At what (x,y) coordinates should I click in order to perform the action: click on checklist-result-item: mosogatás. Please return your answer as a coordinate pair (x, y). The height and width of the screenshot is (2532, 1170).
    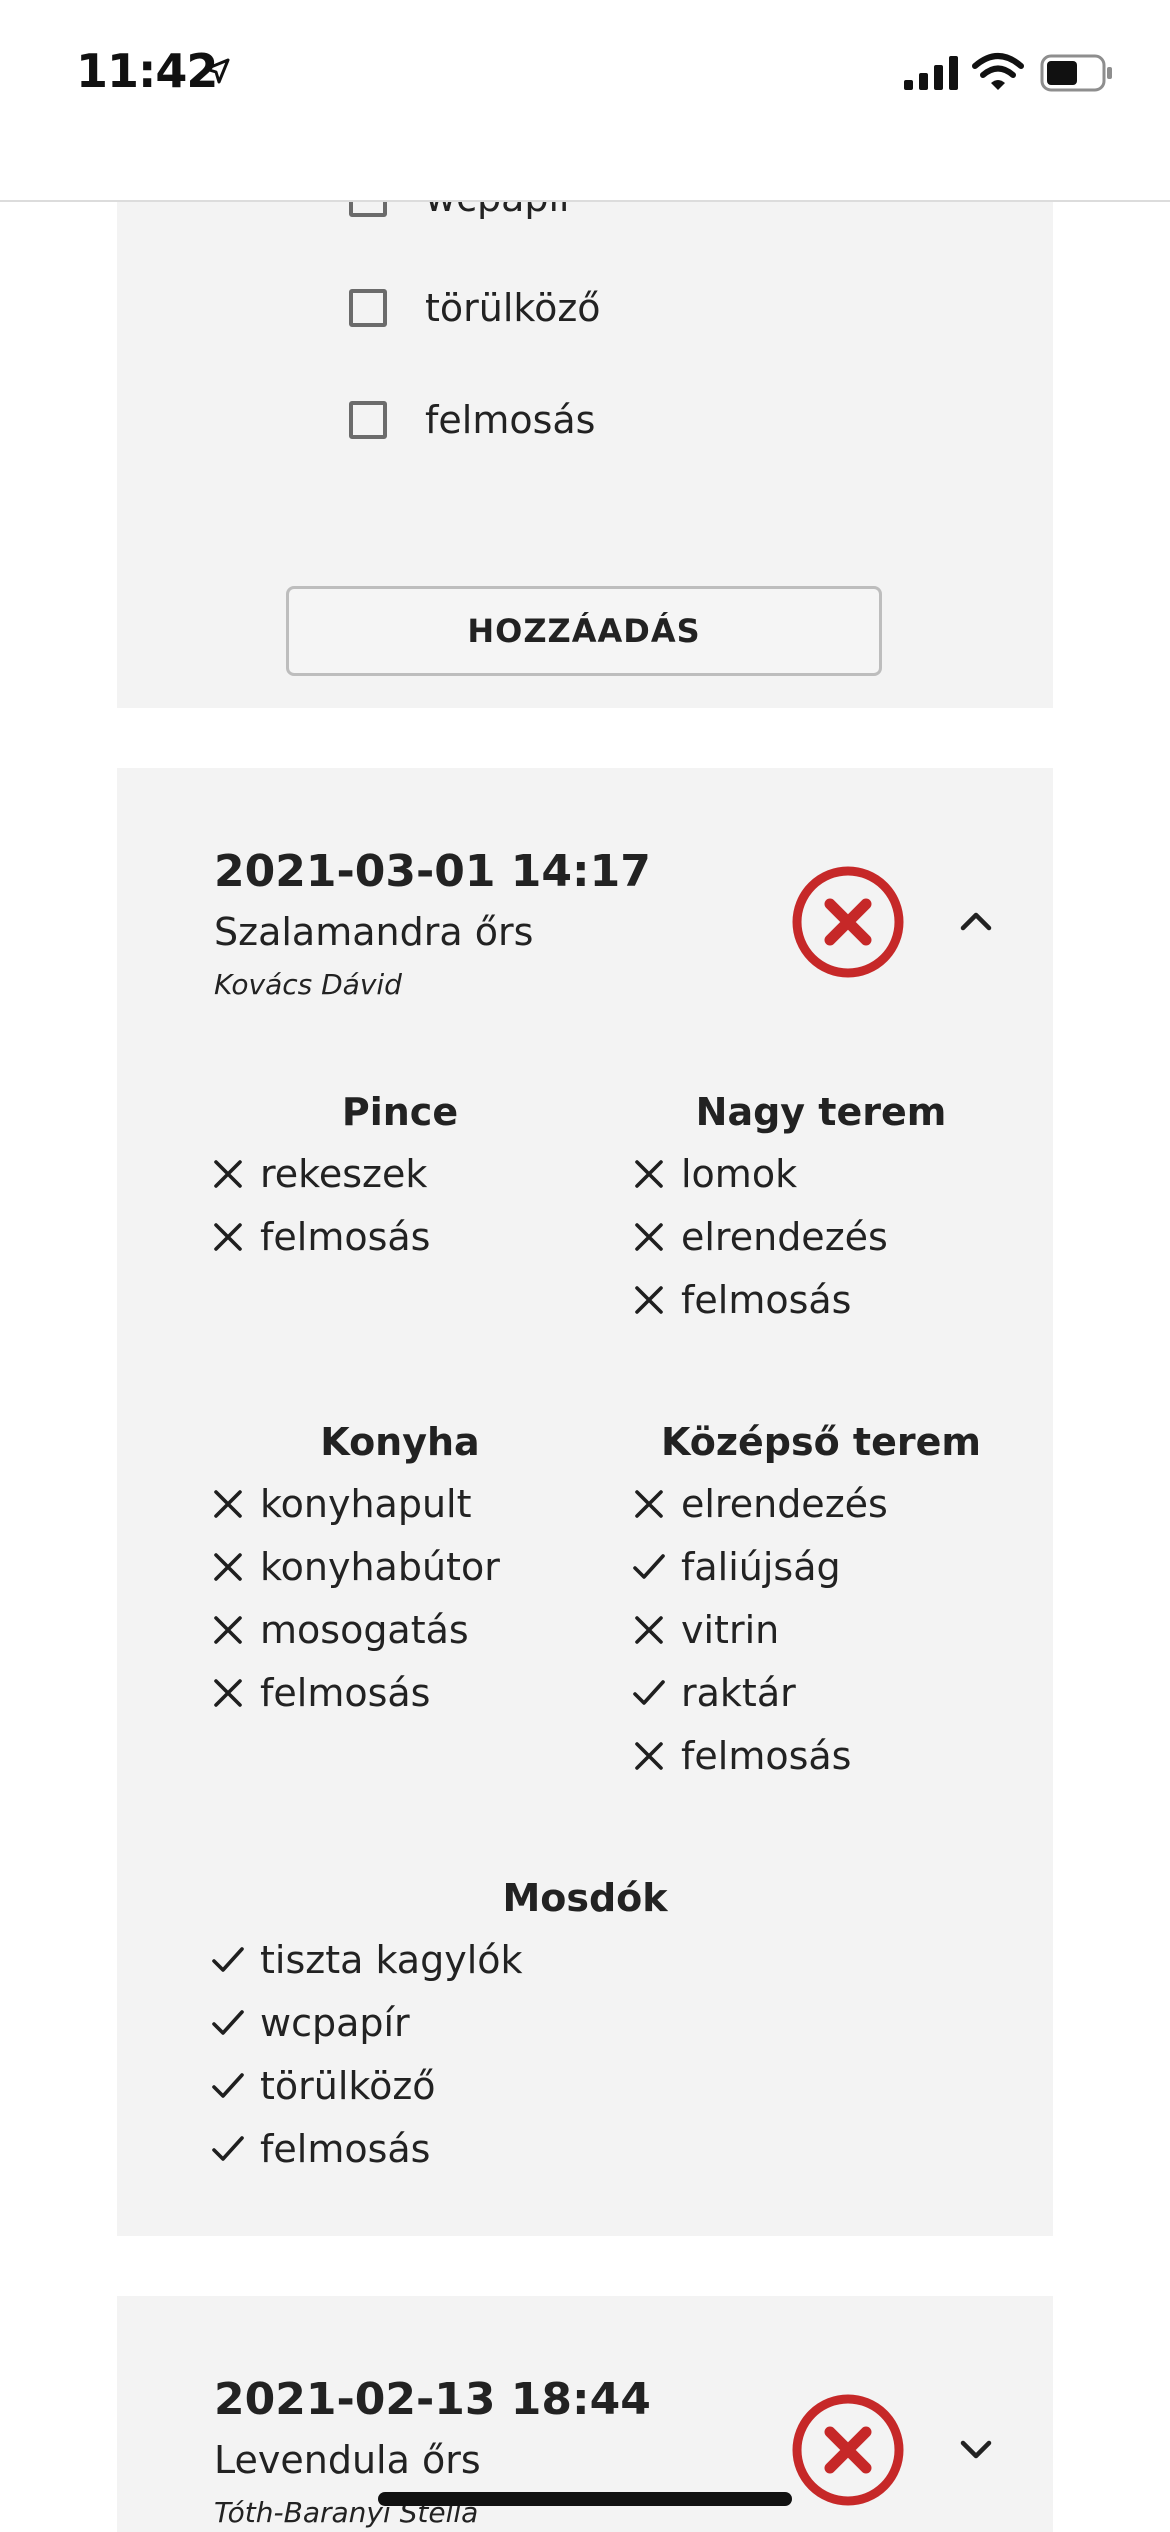
    Looking at the image, I should click on (400, 1629).